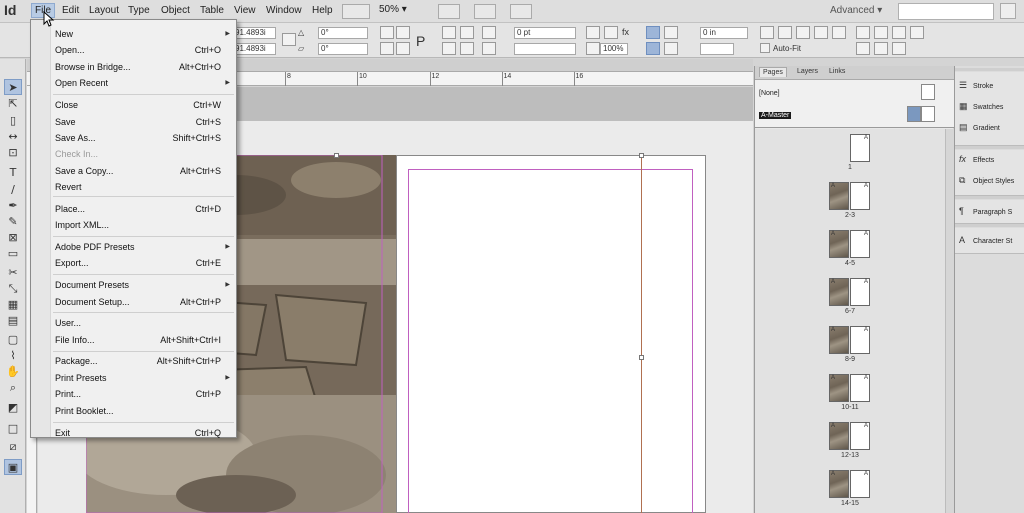  What do you see at coordinates (13, 305) in the screenshot?
I see `gradient-swatch-tool-icon: ▦` at bounding box center [13, 305].